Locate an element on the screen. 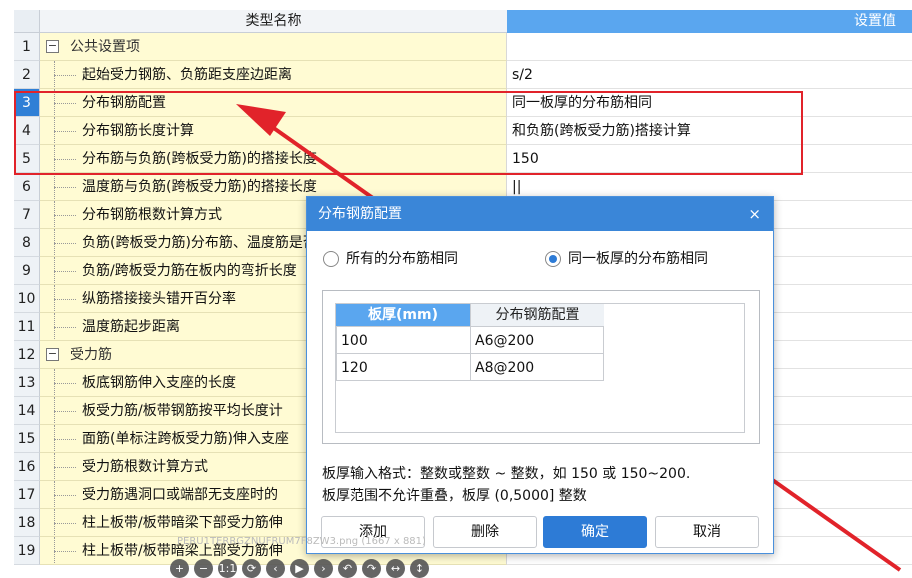  thickness-column-header: 板厚(mm) is located at coordinates (403, 315).